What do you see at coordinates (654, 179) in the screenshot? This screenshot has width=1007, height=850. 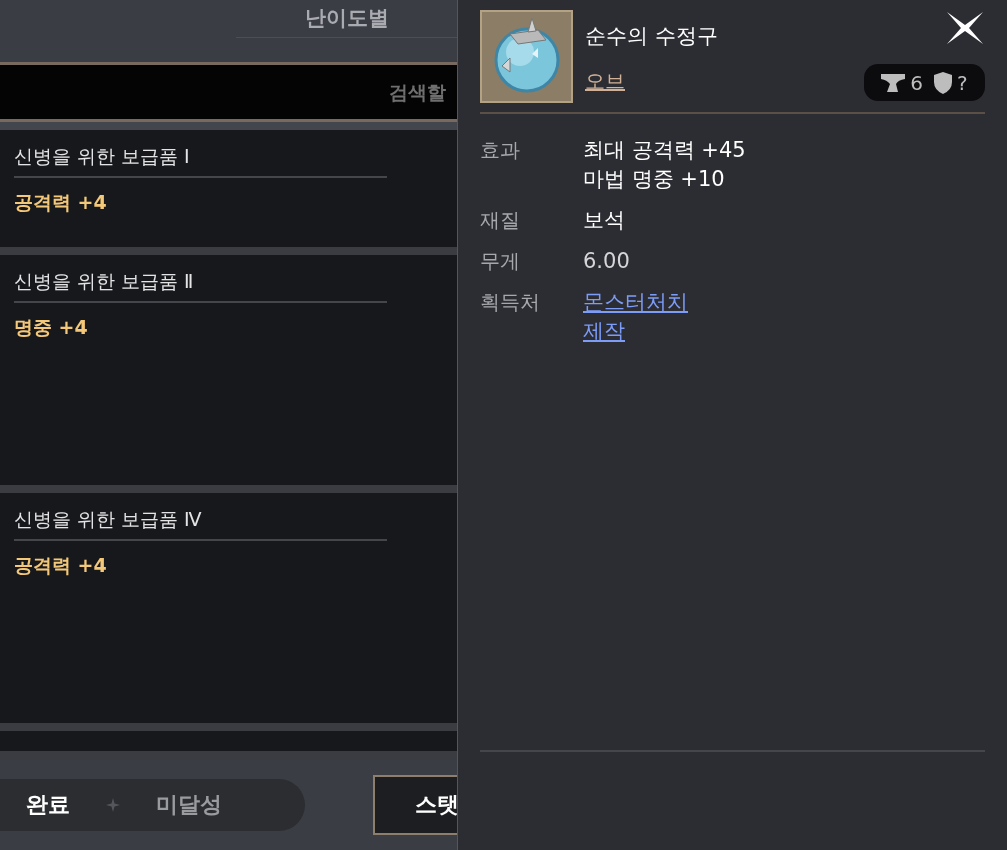 I see `attribute-value: 마법 명중 +10` at bounding box center [654, 179].